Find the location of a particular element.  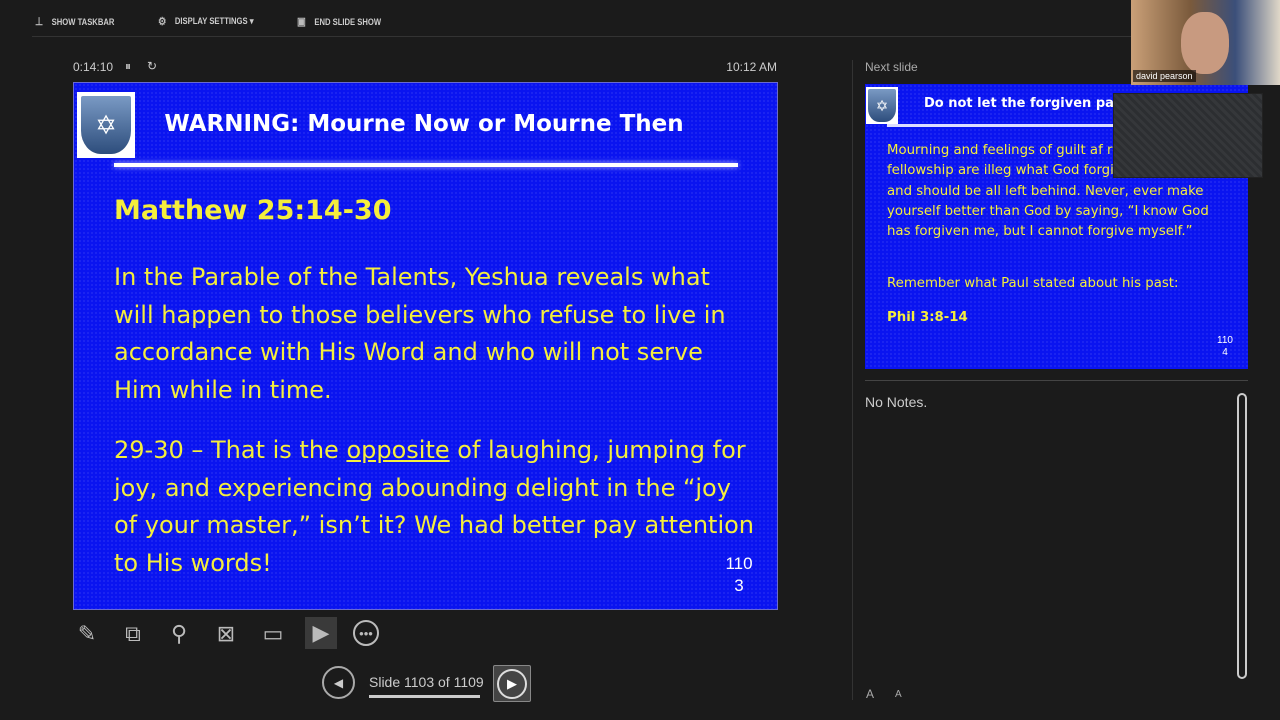

increase-font-button: A is located at coordinates (870, 694).